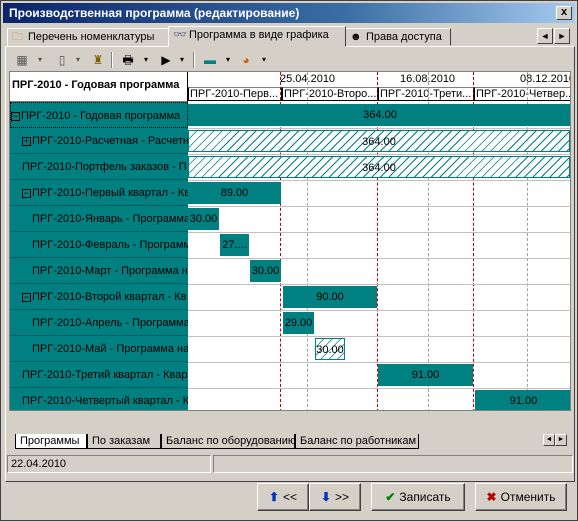 The height and width of the screenshot is (521, 578). I want to click on tree-row: ПРГ-2010-Третий квартал - Квар, so click(99, 375).